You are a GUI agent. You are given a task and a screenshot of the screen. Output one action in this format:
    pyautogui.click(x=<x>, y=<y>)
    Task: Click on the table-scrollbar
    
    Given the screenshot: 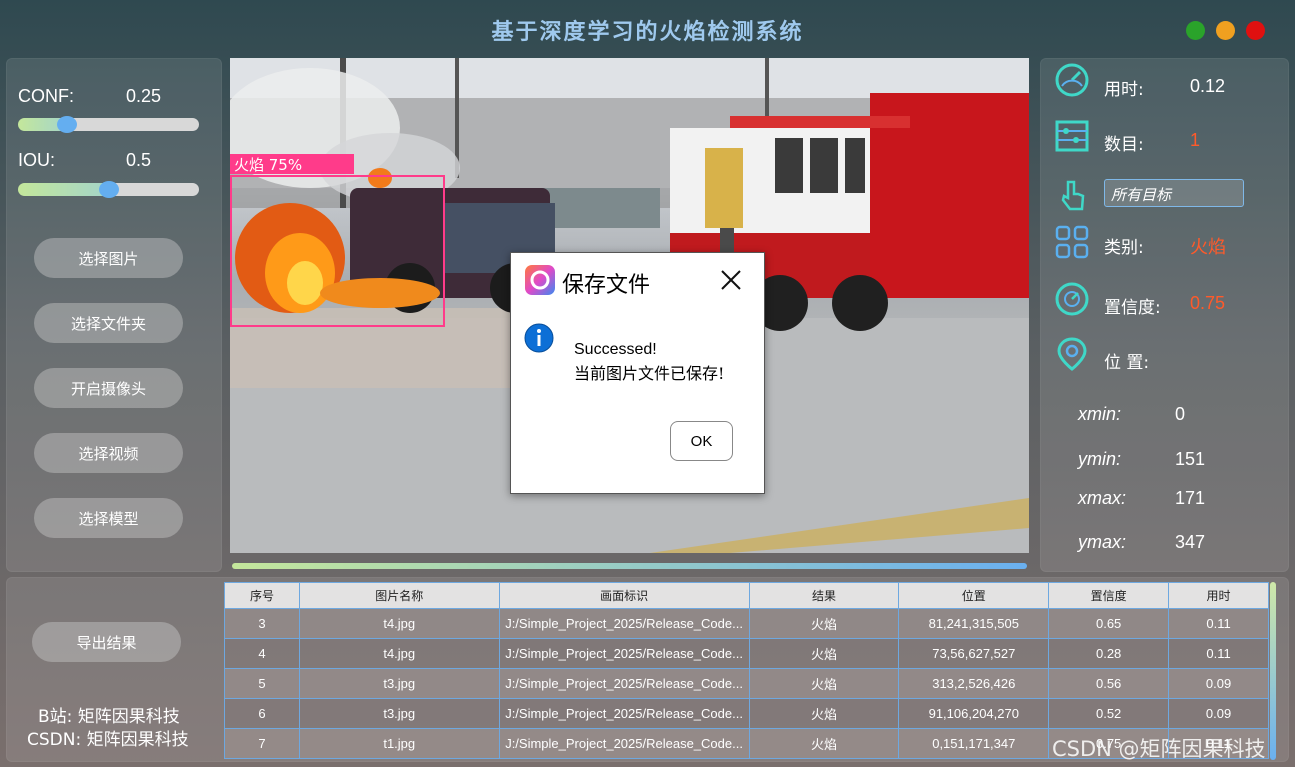 What is the action you would take?
    pyautogui.click(x=1273, y=671)
    